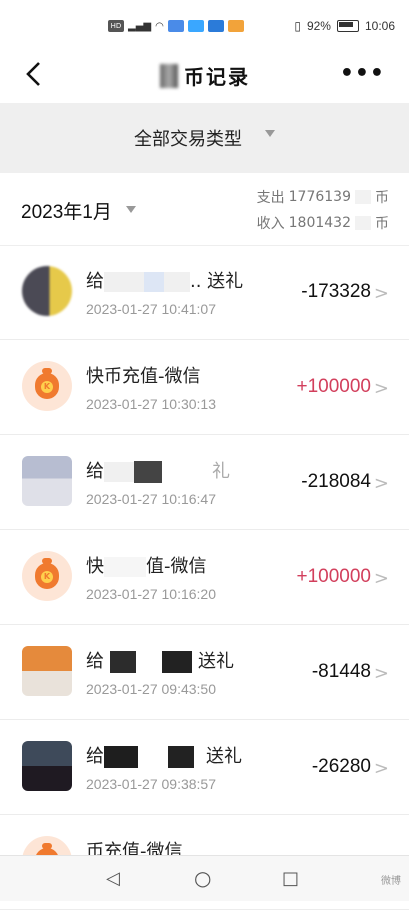 This screenshot has width=409, height=910. I want to click on transaction-title: 给礼, so click(158, 470).